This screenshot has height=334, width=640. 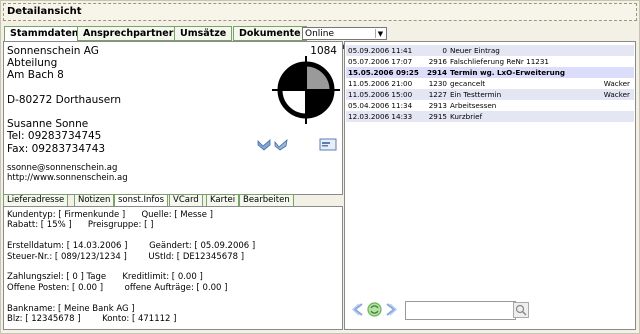 I want to click on search-input, so click(x=460, y=310).